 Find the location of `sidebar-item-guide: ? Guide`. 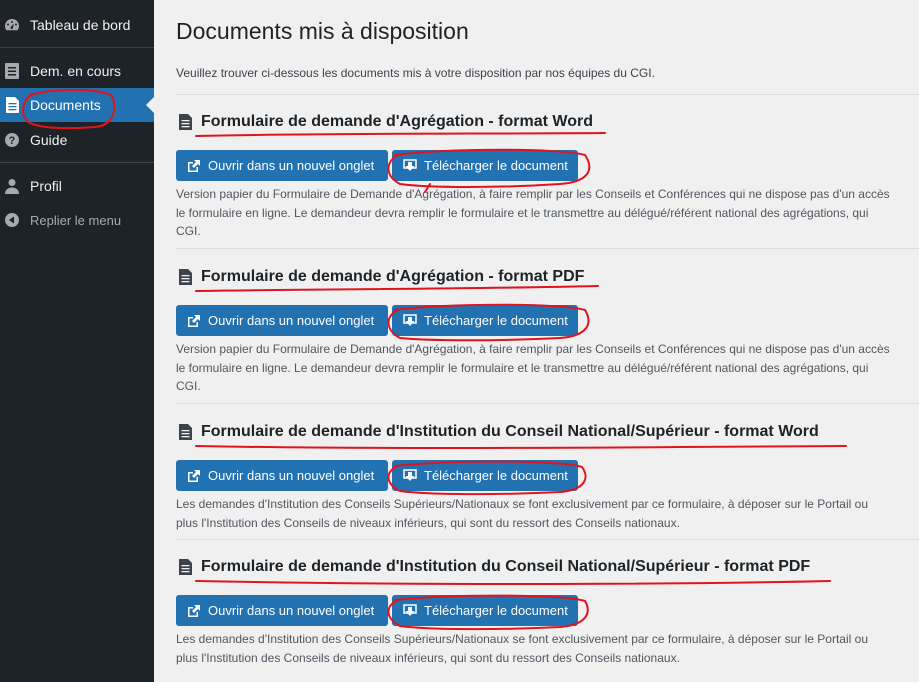

sidebar-item-guide: ? Guide is located at coordinates (77, 140).